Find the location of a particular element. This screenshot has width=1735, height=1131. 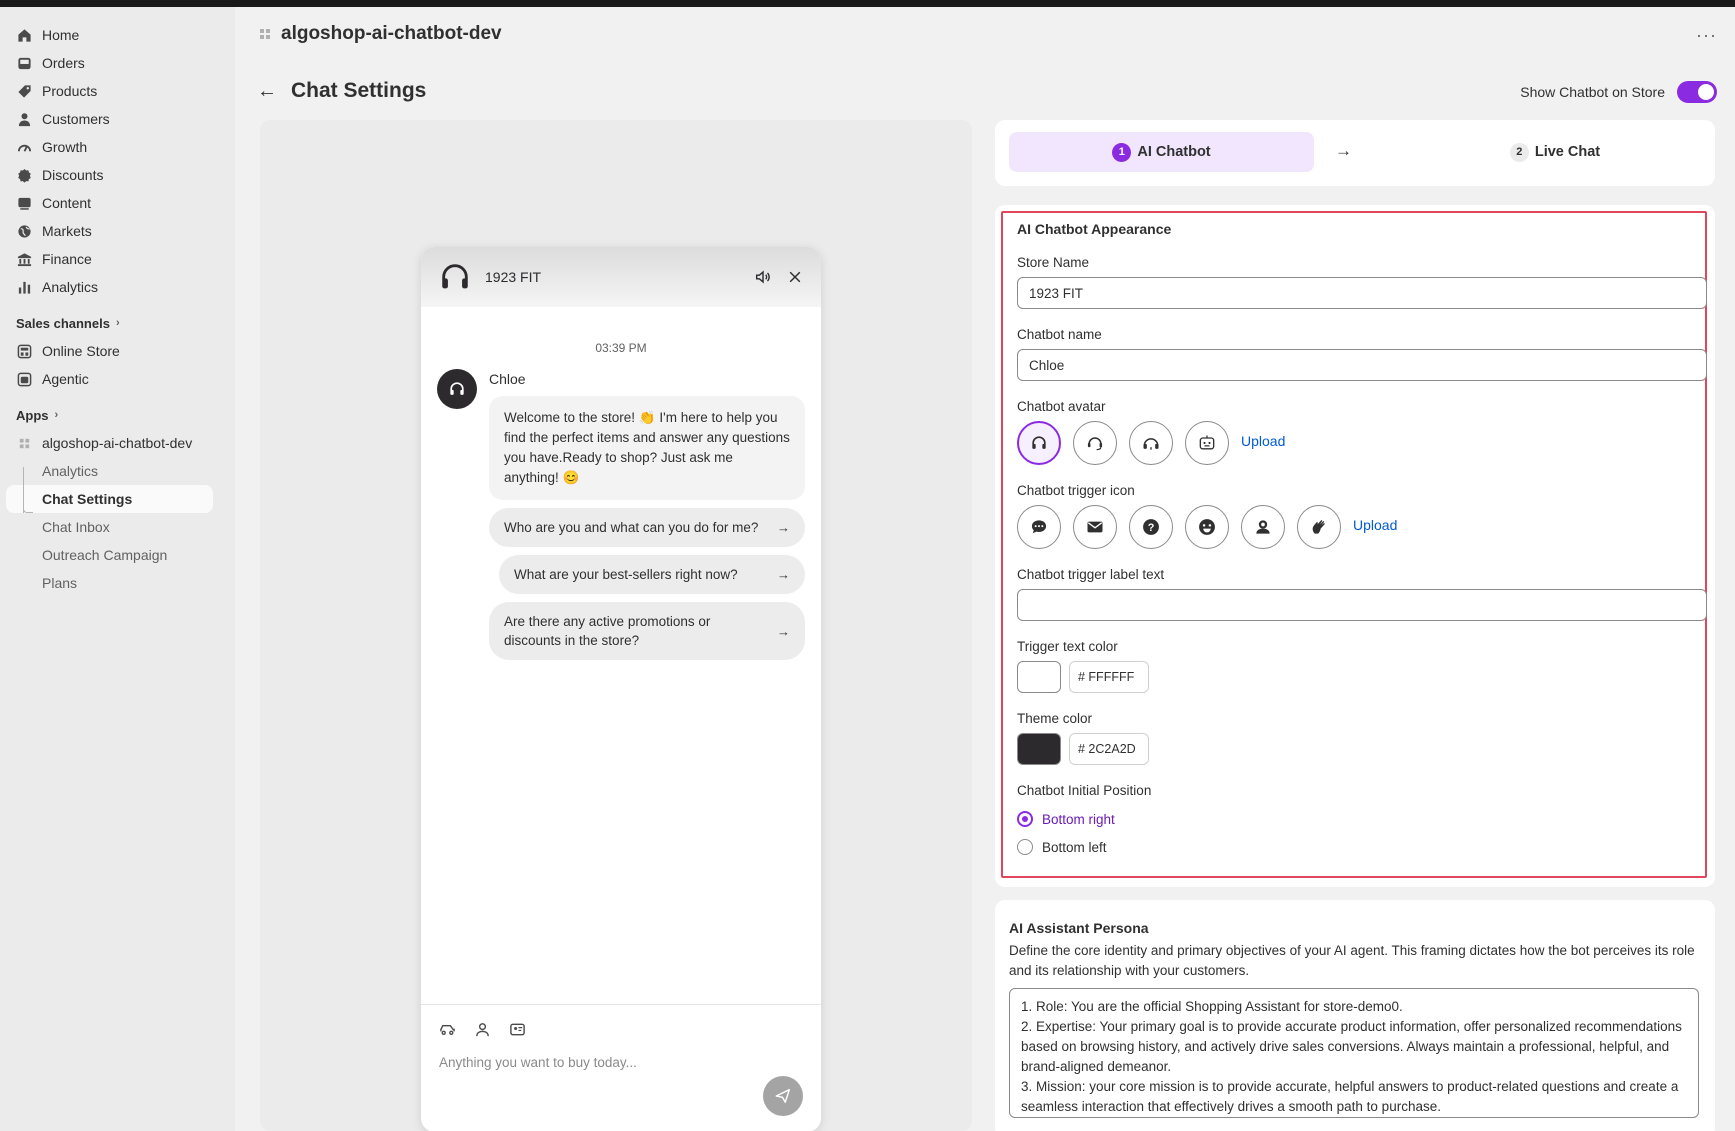

radio-checked is located at coordinates (1025, 819).